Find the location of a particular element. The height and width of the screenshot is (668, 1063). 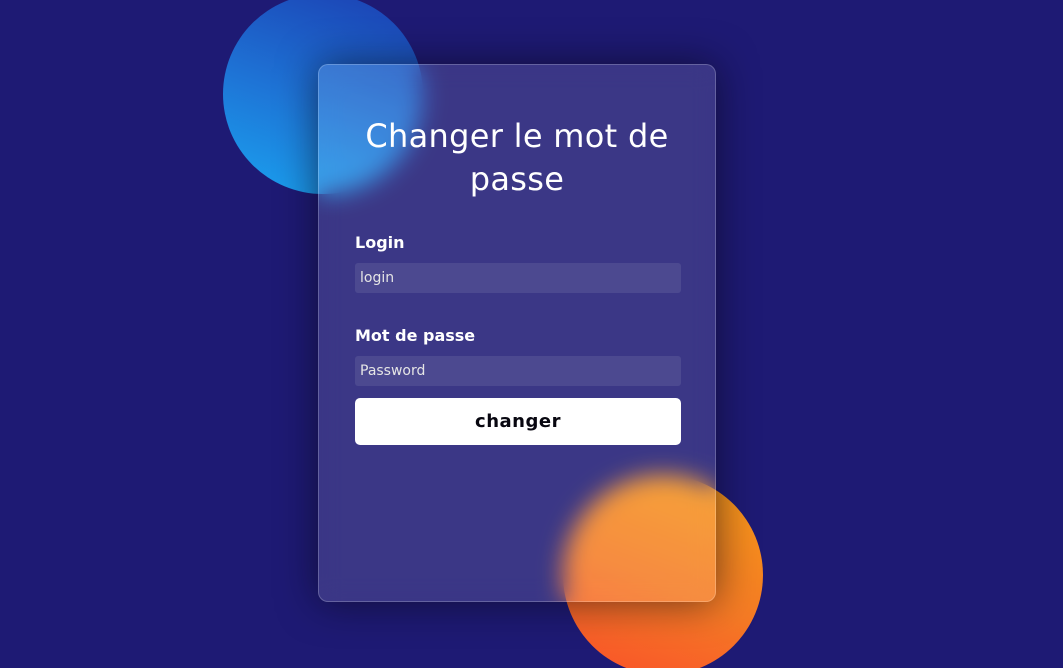

password-input is located at coordinates (518, 371).